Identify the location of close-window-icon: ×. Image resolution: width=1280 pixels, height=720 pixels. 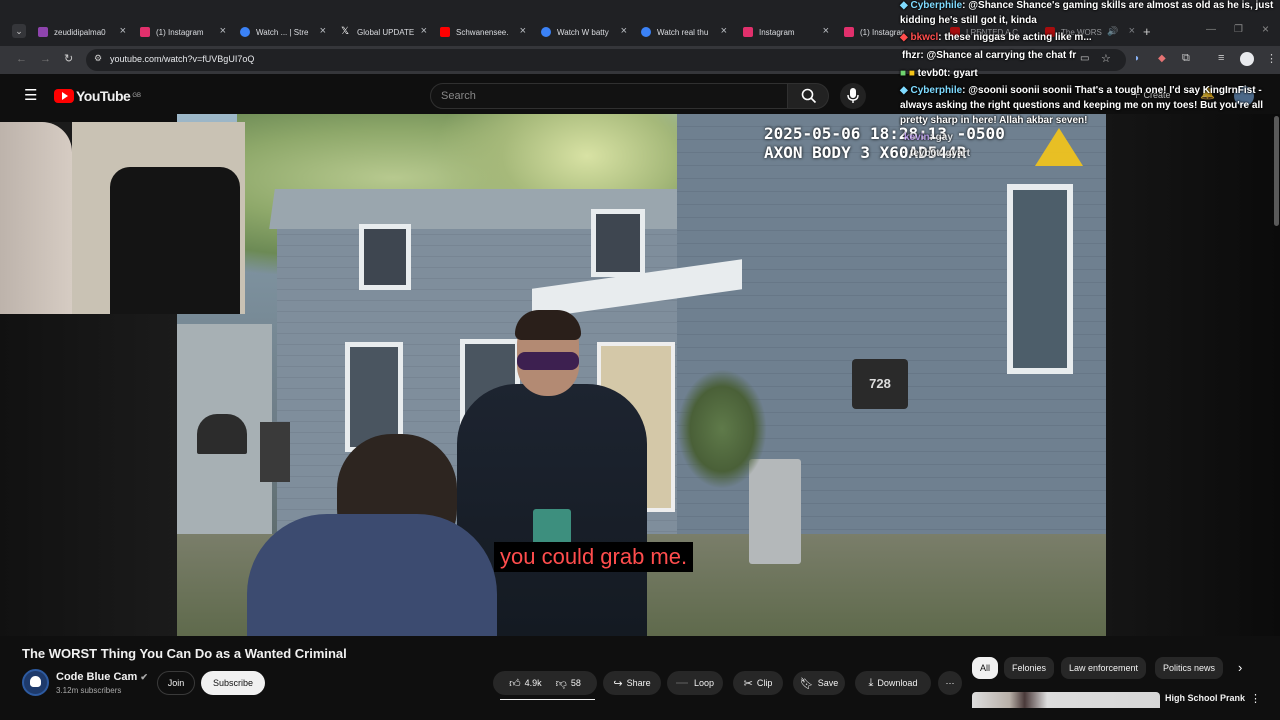
(1265, 29).